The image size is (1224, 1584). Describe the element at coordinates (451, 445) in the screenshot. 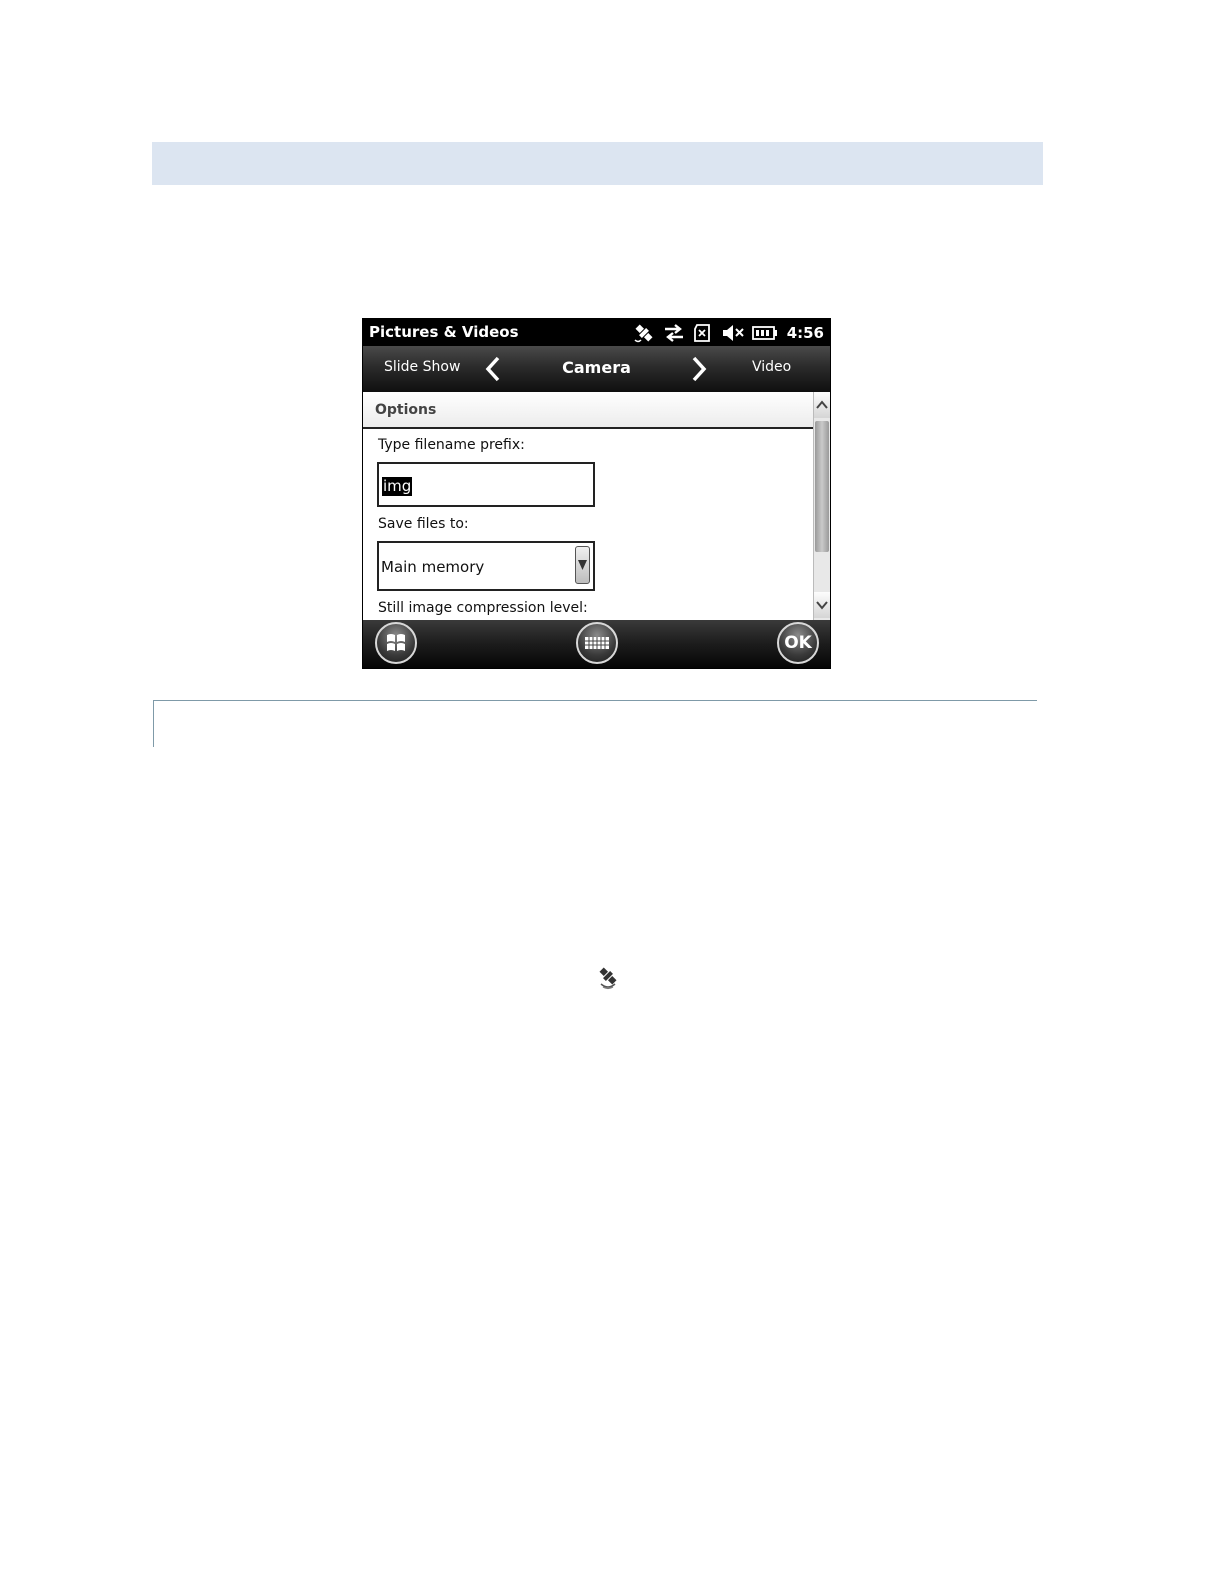

I see `prefix-label: Type filename prefix:` at that location.